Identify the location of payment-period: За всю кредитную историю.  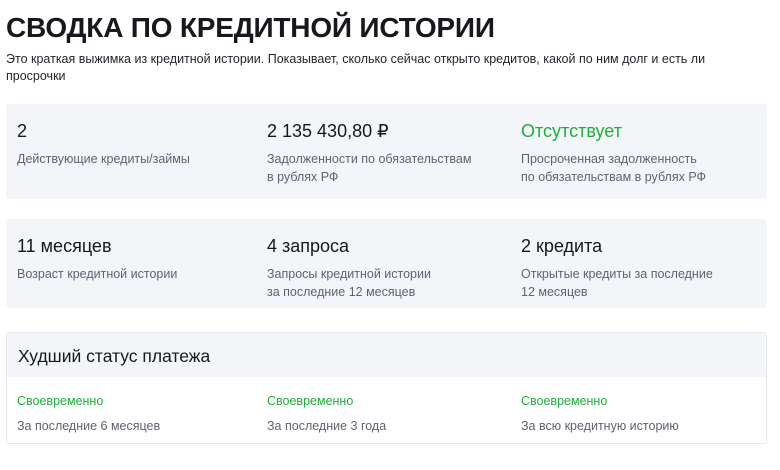
(600, 426).